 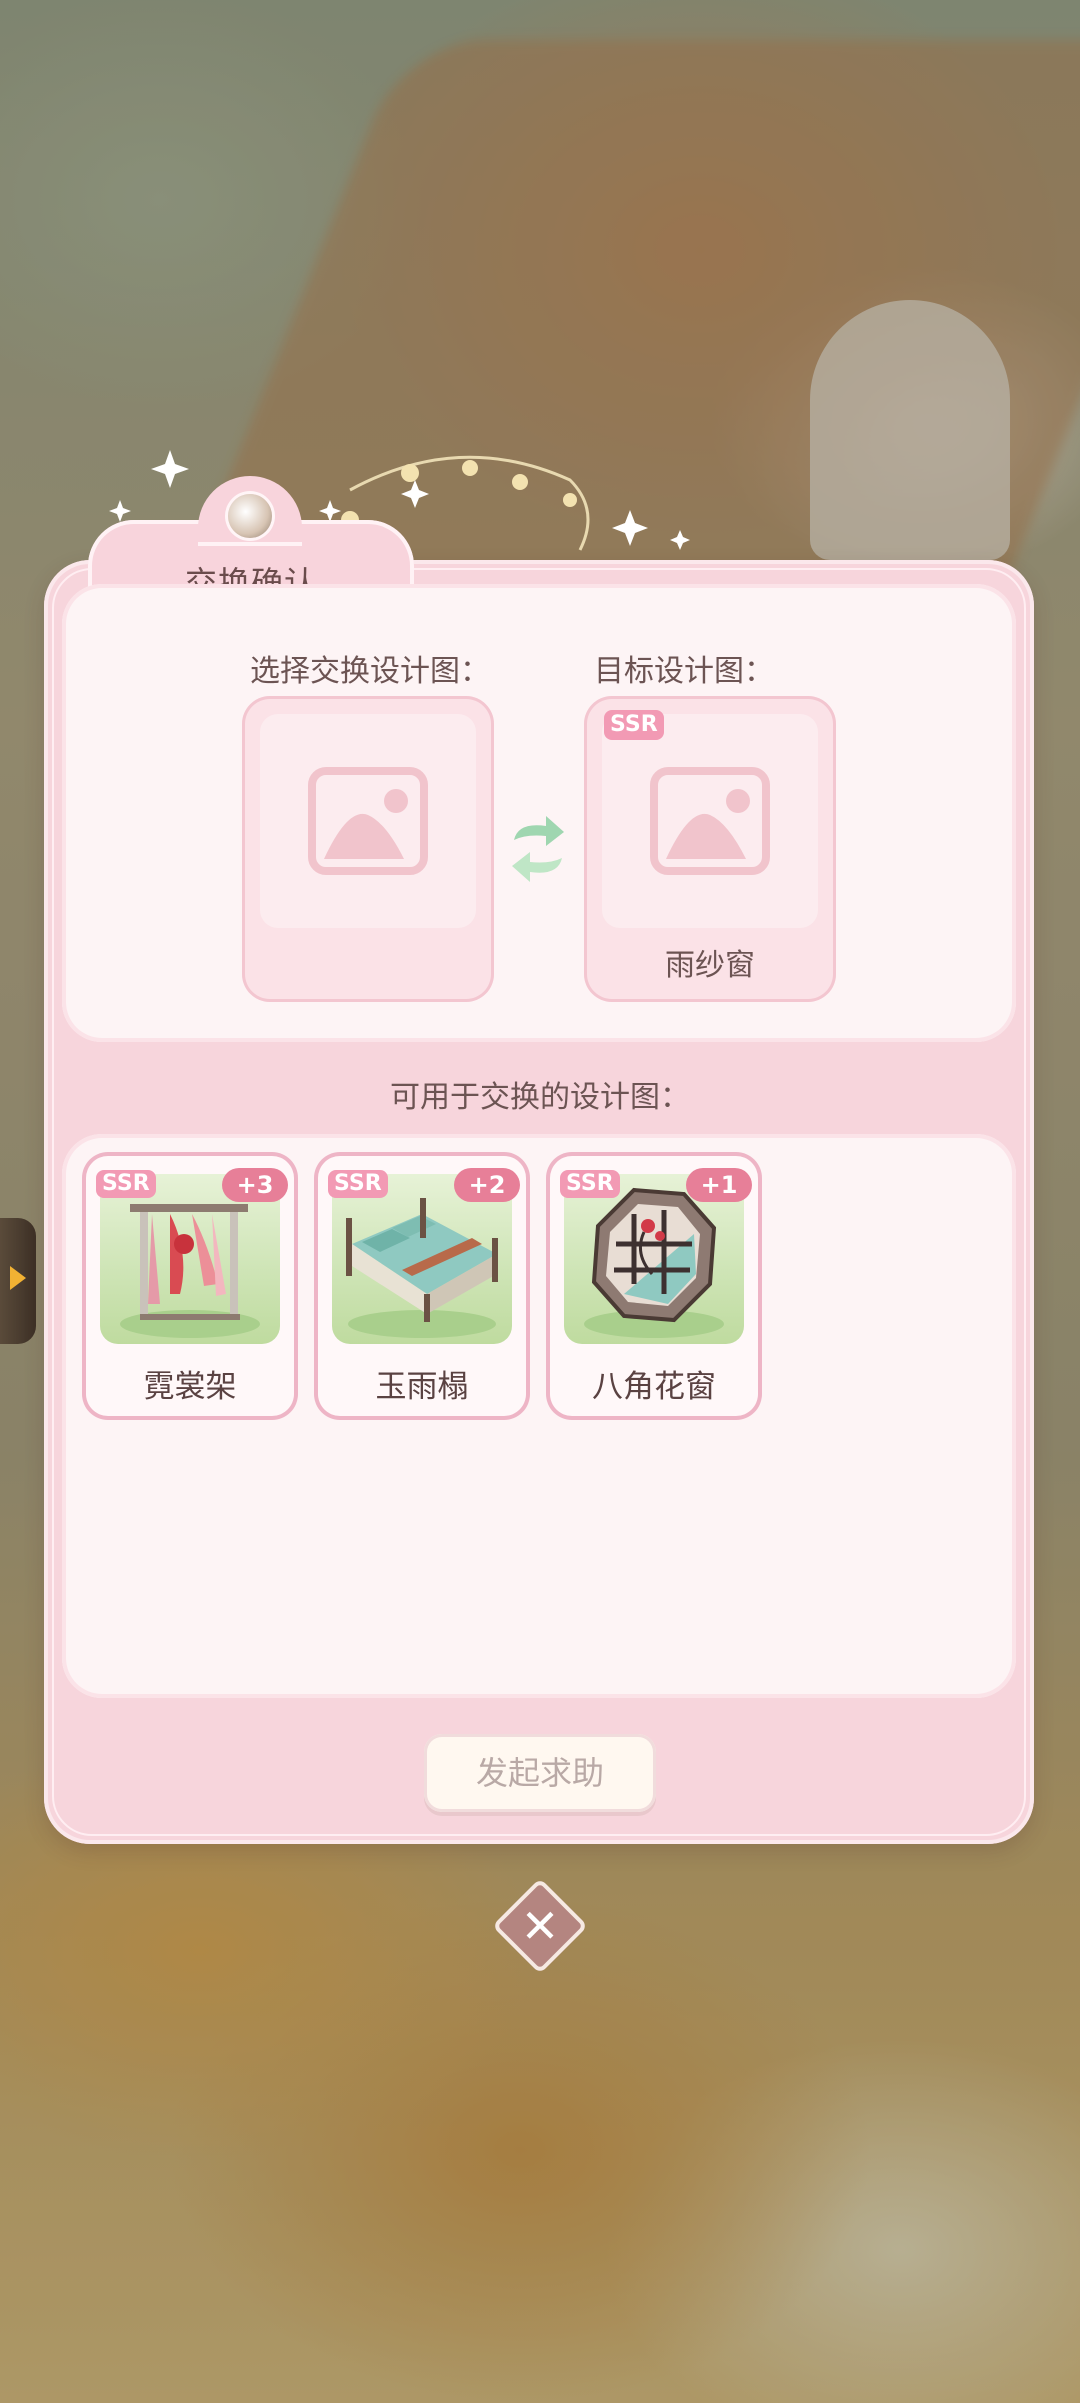 I want to click on target-blueprint-slot: SSR 雨纱窗, so click(x=710, y=849).